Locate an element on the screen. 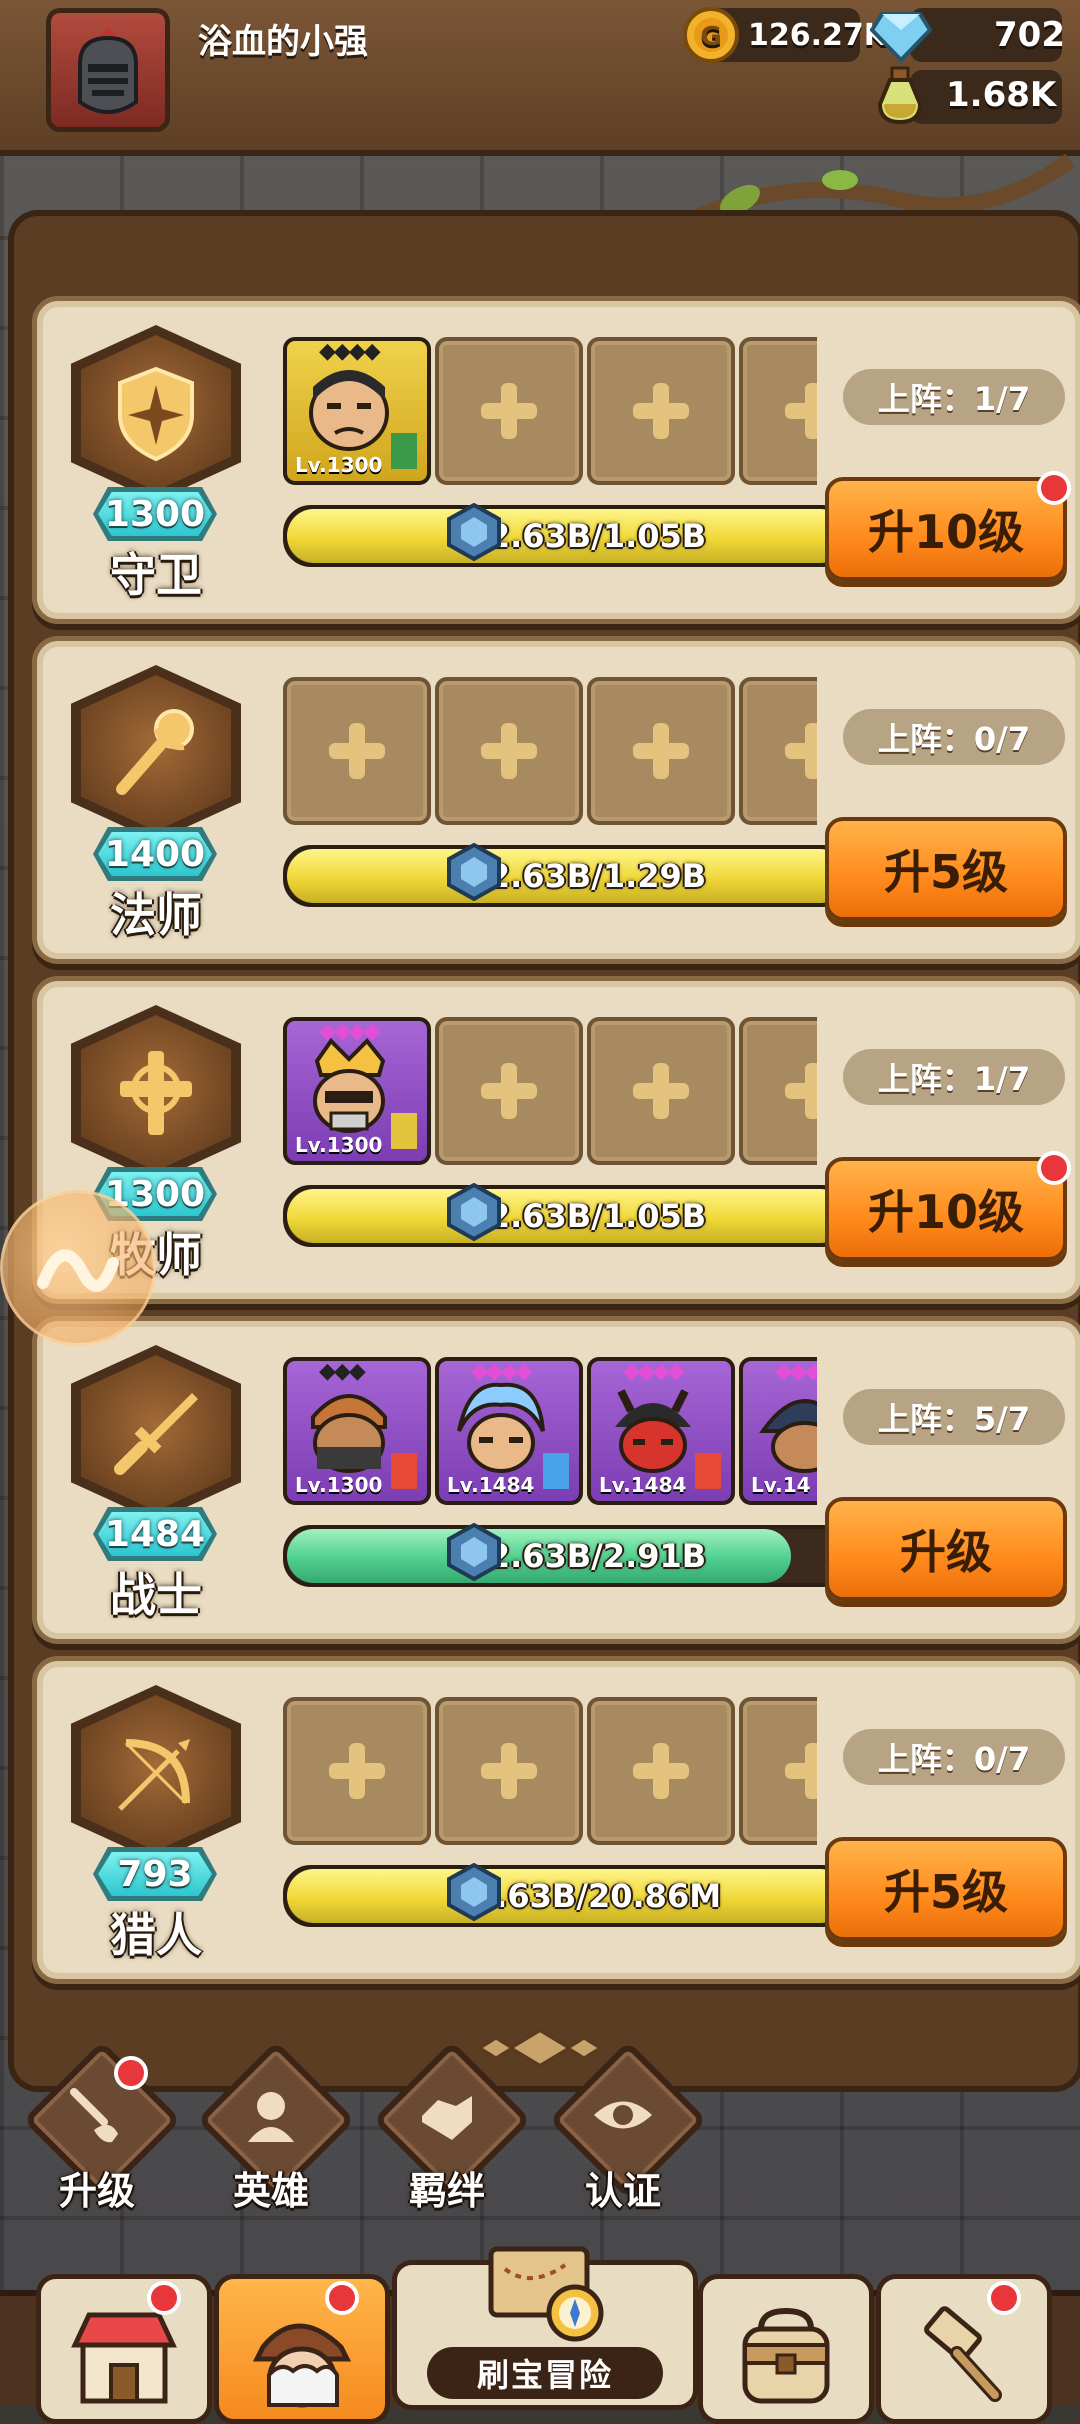  sword-shield-icon is located at coordinates (94, 2115).